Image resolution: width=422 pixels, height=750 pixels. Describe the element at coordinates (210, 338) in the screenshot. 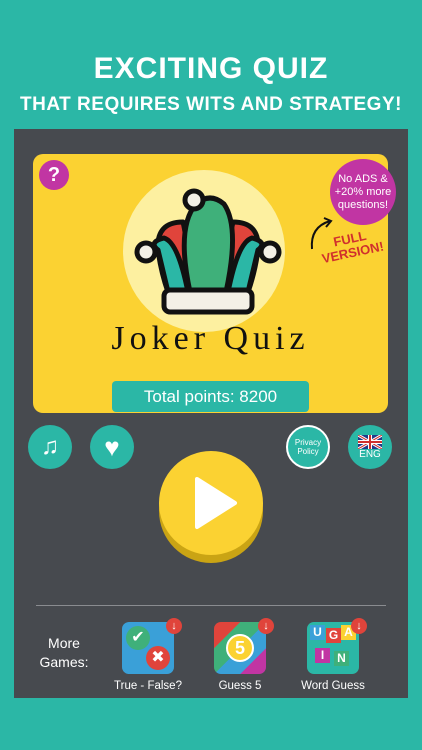

I see `app-title: Joker Quiz` at that location.